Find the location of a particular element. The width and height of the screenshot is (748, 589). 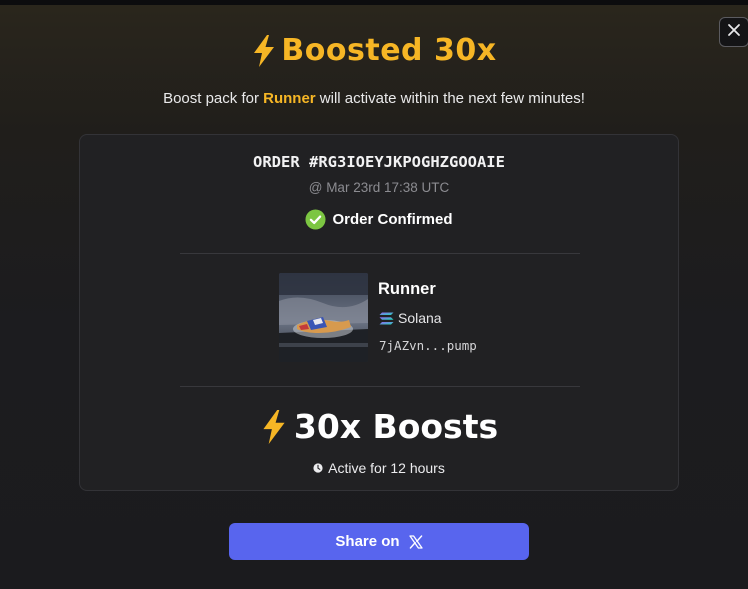

clock-icon is located at coordinates (318, 468).